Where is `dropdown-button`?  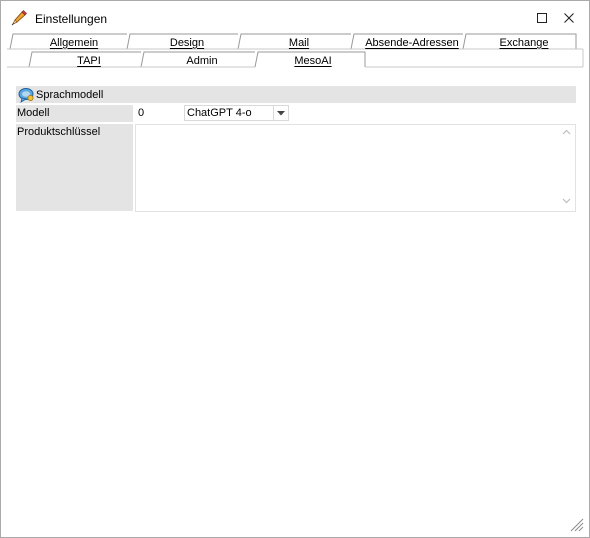
dropdown-button is located at coordinates (280, 113).